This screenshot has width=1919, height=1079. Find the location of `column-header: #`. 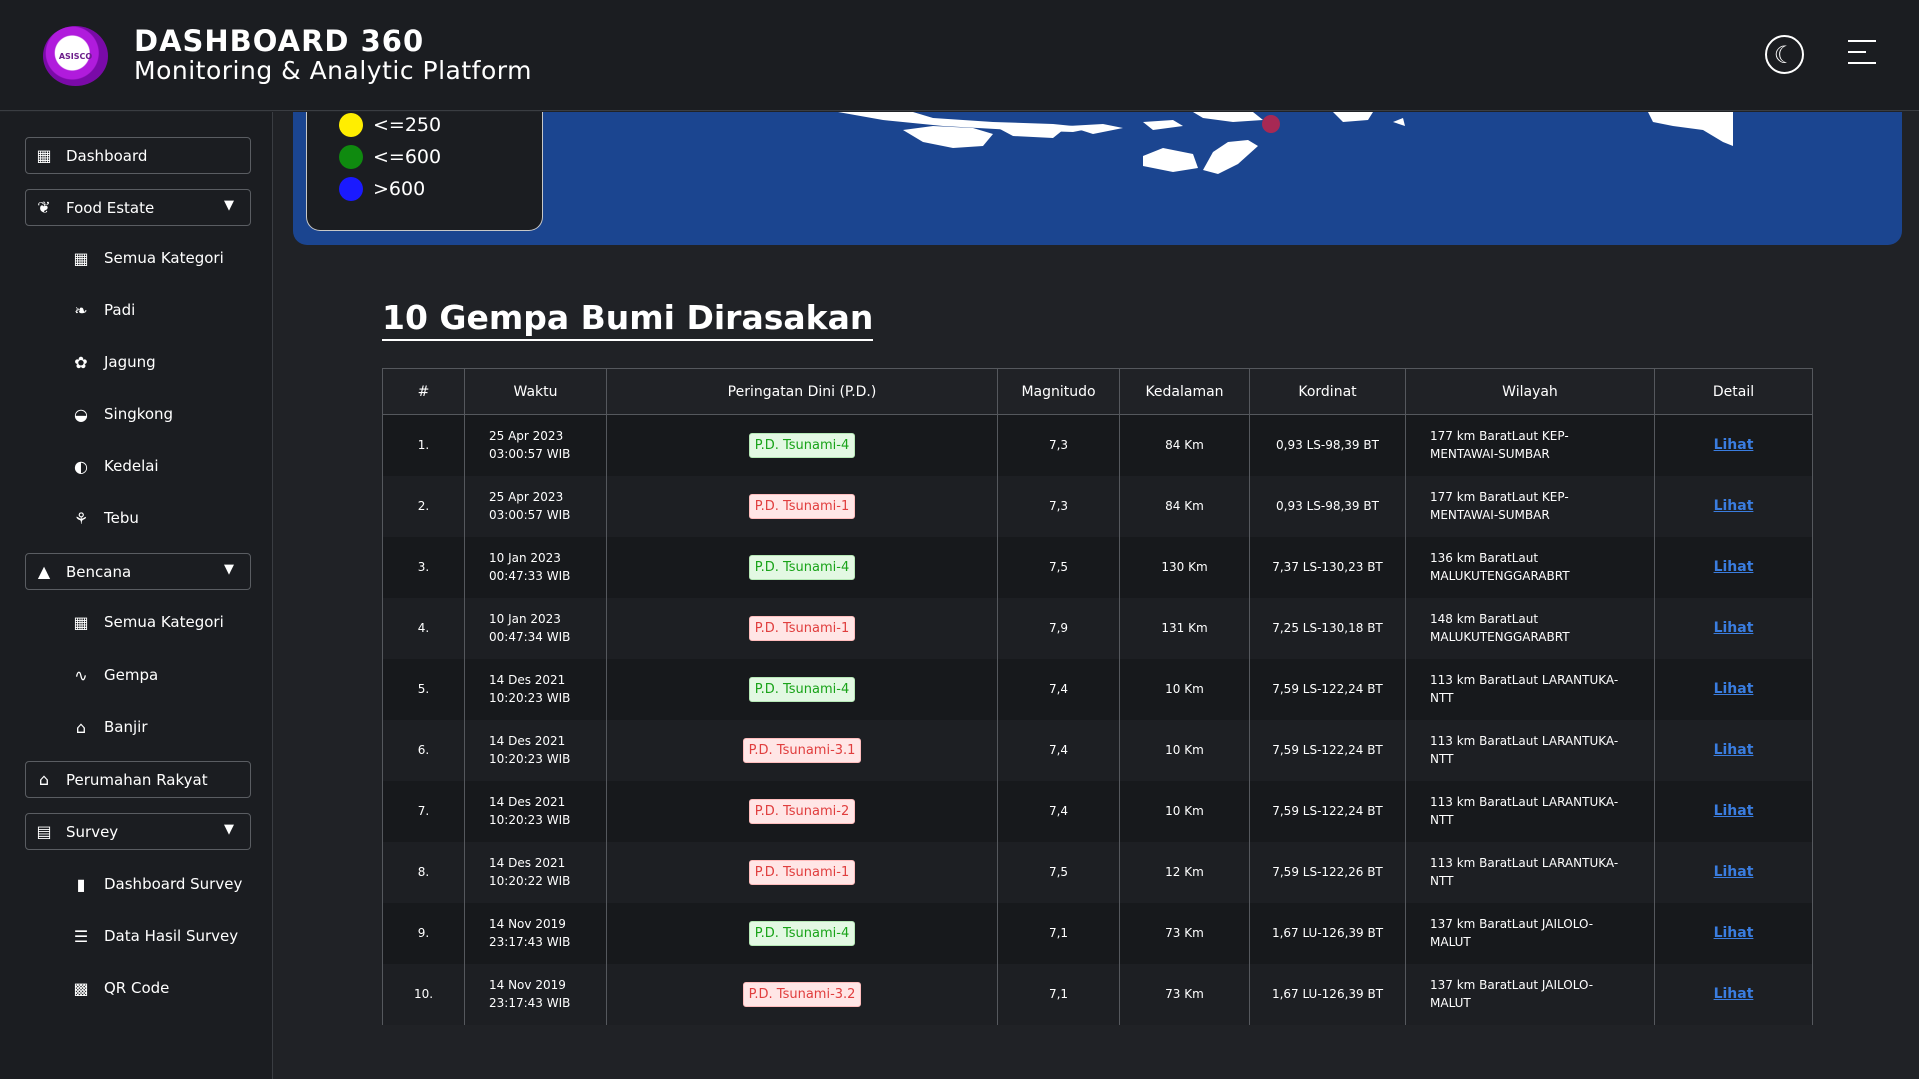

column-header: # is located at coordinates (423, 391).